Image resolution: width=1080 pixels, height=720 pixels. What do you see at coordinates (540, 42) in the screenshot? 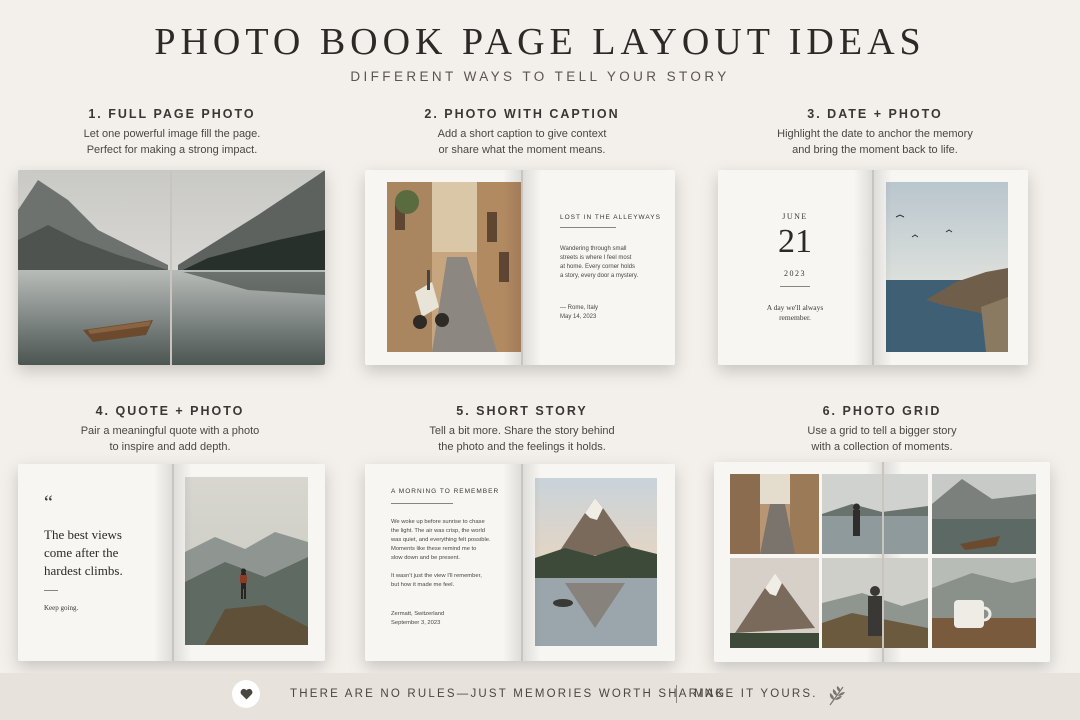
I see `page-title: PHOTO BOOK PAGE LAYOUT IDEAS` at bounding box center [540, 42].